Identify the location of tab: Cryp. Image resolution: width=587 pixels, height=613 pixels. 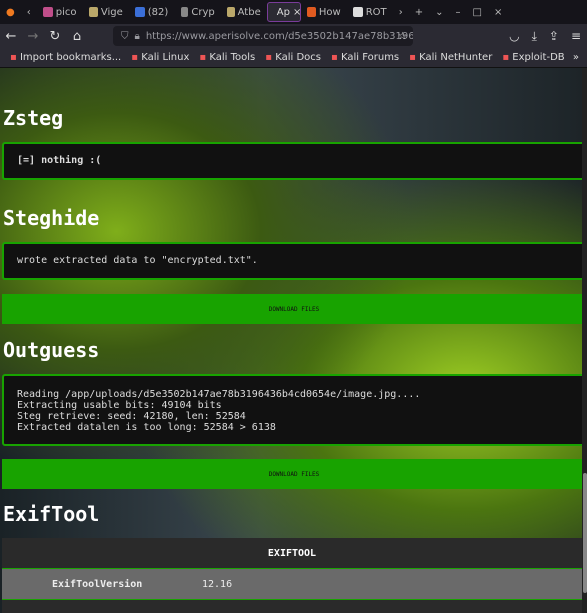
(198, 12).